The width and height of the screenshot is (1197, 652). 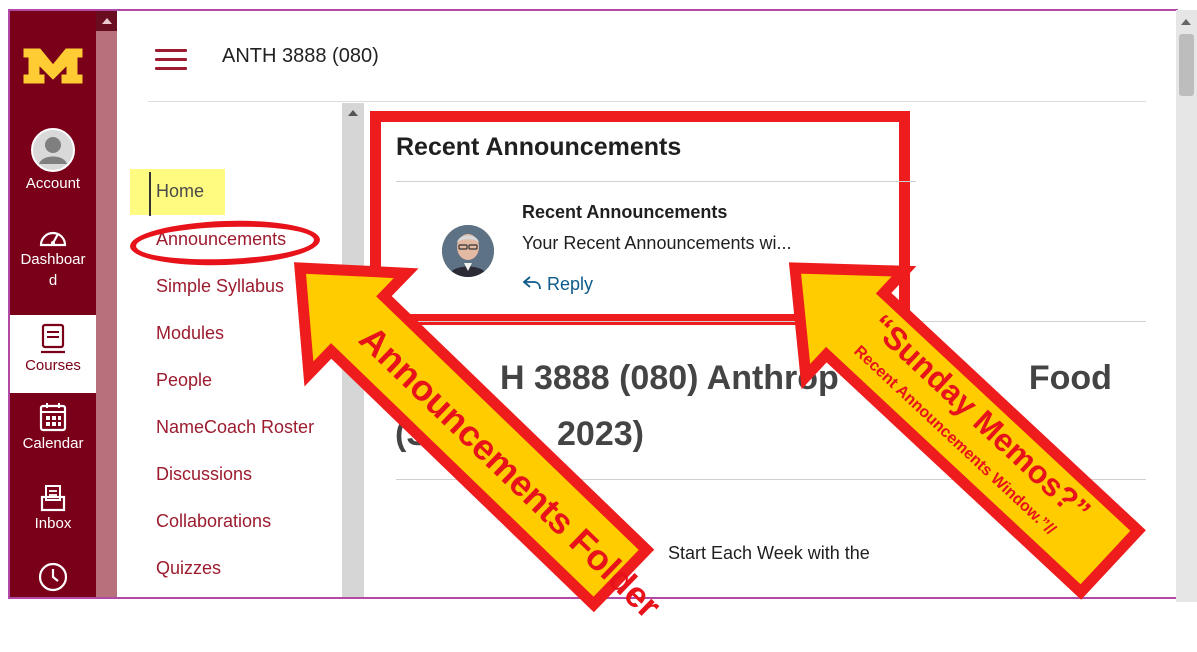 I want to click on nav-account-label: Account, so click(x=53, y=183).